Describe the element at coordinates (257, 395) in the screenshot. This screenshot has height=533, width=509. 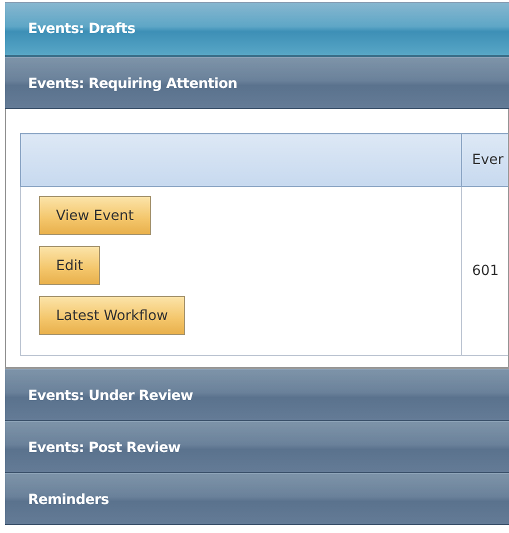
I see `panel-header: Events: Under Review` at that location.